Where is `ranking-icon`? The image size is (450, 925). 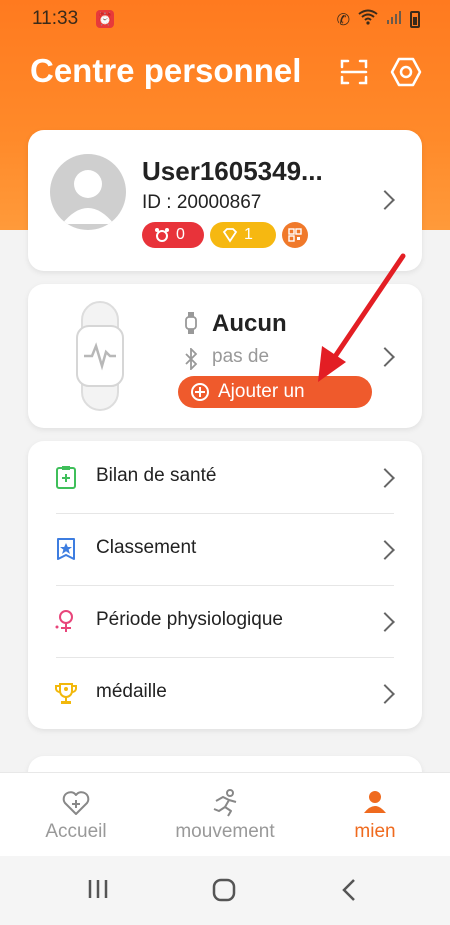
ranking-icon is located at coordinates (66, 549).